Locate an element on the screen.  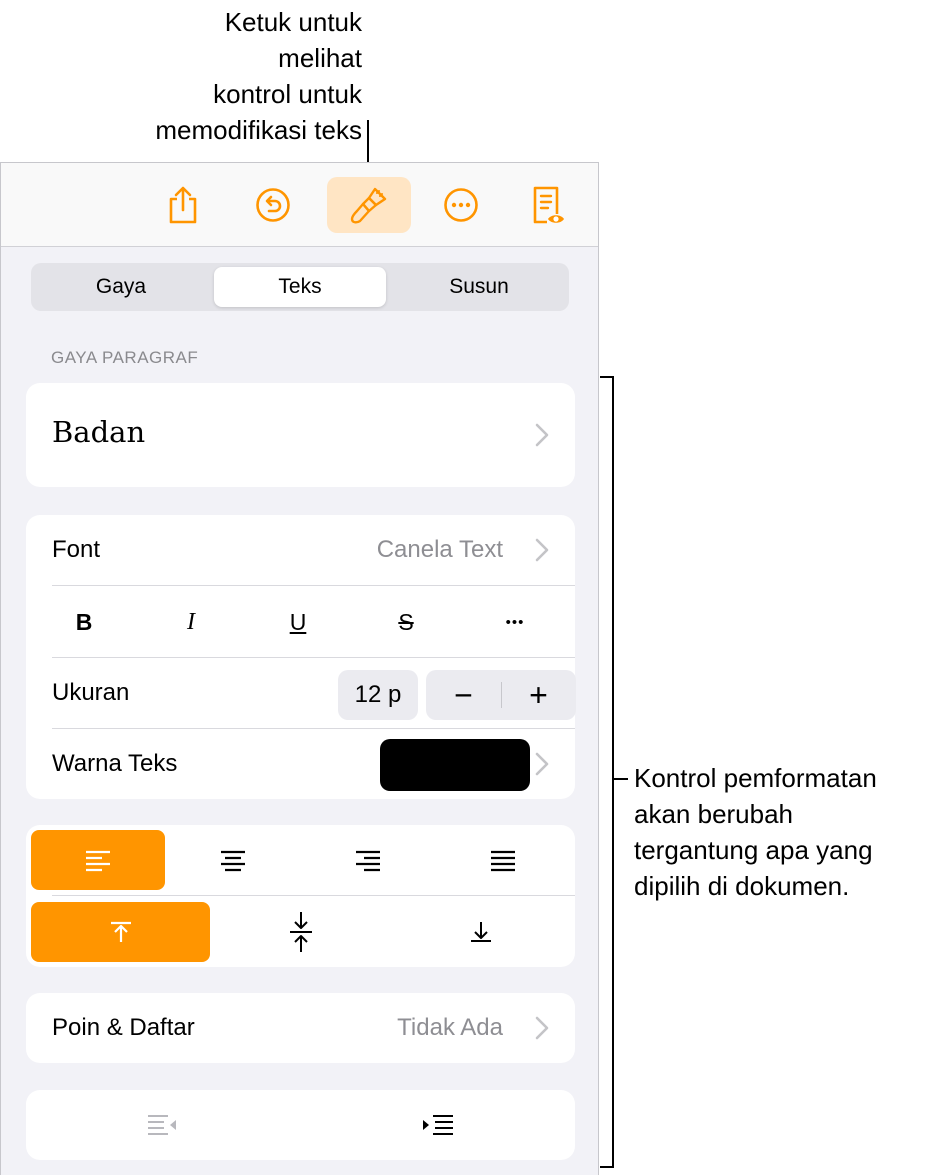
align-bottom-icon is located at coordinates (480, 932).